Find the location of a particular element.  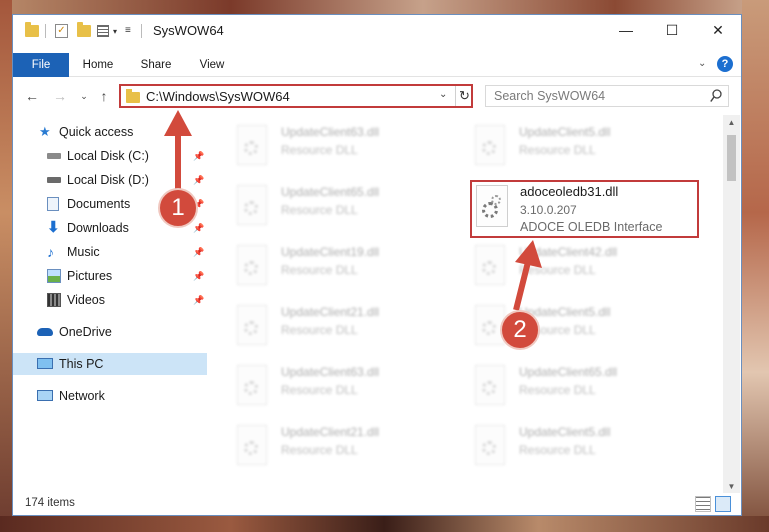

sidebar-item-label: Local Disk (C:) is located at coordinates (108, 156).